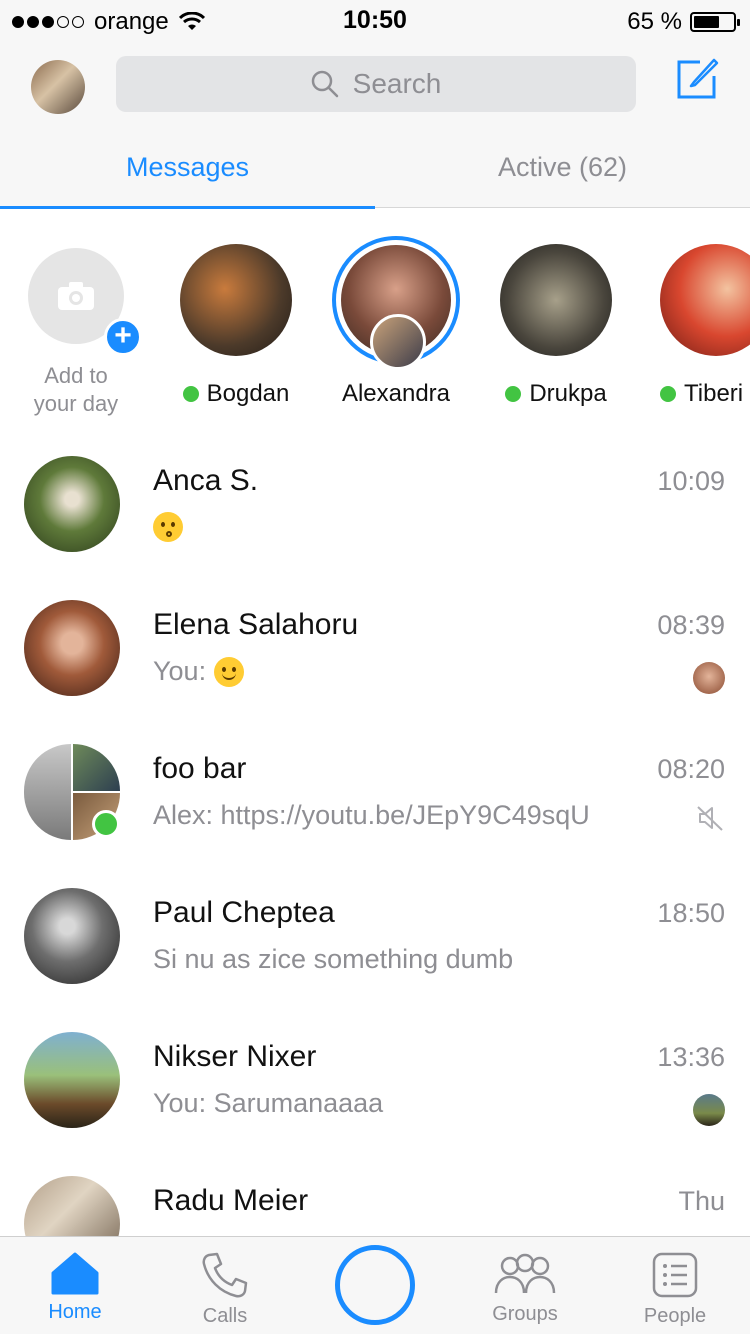 This screenshot has width=750, height=1334. I want to click on conversation-time: 08:39, so click(691, 625).